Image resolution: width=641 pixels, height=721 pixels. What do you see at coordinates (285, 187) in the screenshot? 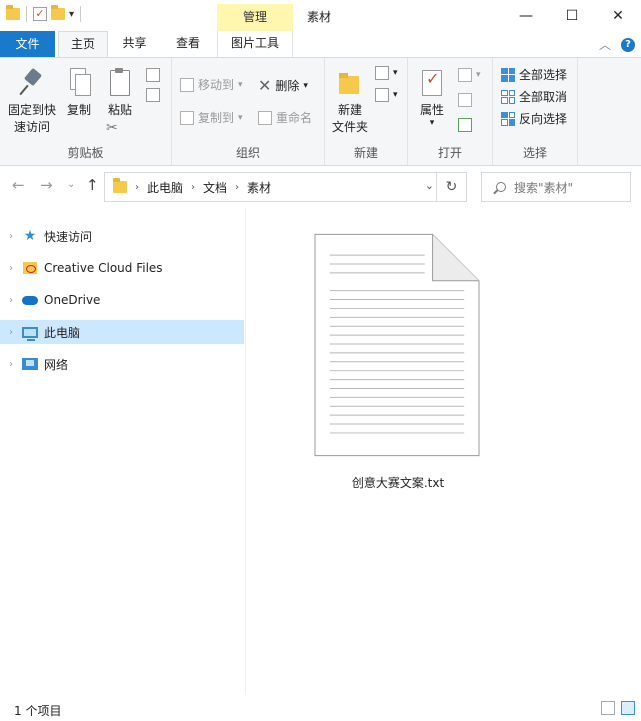
I see `address-bar: › 此电脑 › 文档 › 素材 ⌄ ↻` at bounding box center [285, 187].